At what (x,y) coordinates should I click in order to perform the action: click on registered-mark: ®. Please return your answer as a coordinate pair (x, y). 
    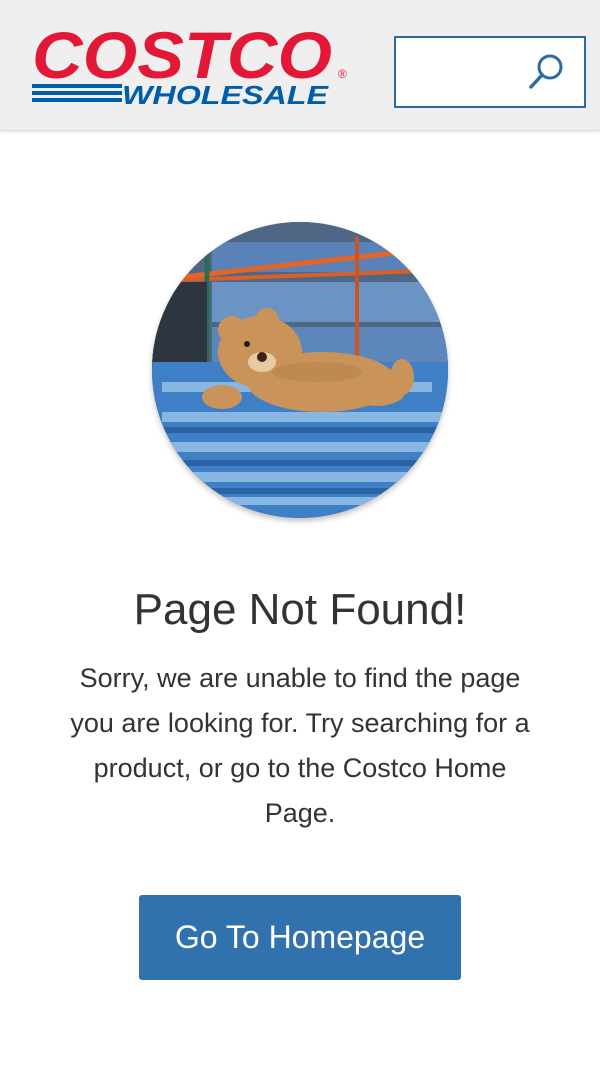
    Looking at the image, I should click on (342, 74).